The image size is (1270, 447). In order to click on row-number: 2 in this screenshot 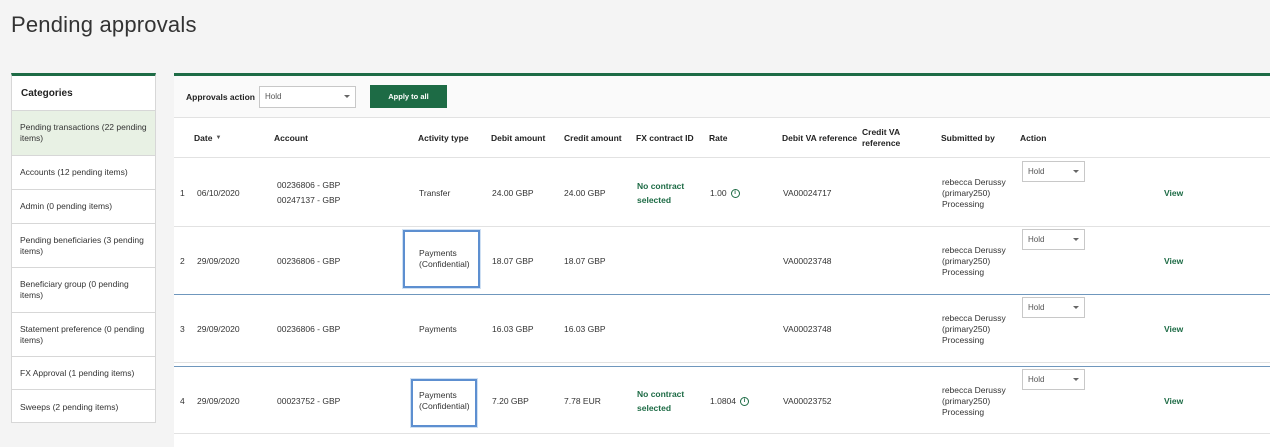, I will do `click(182, 260)`.